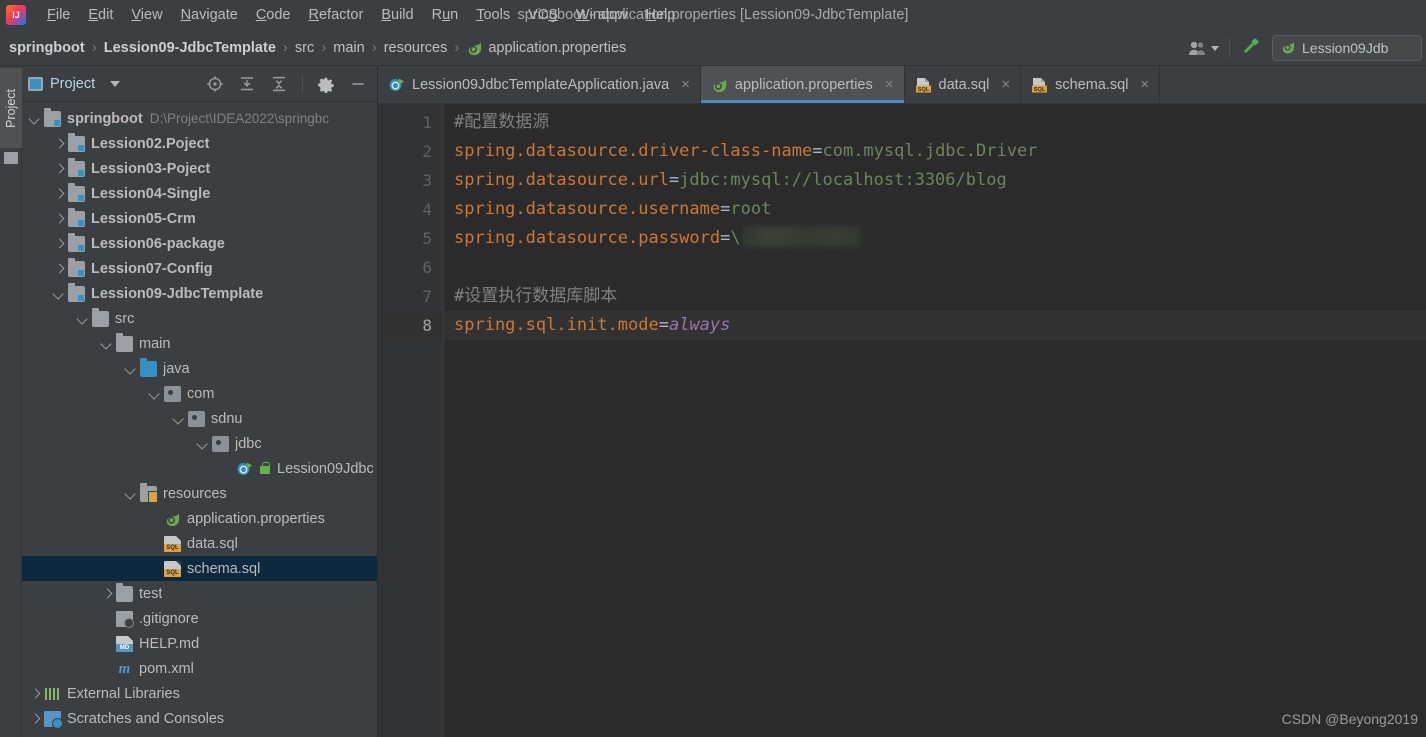 The image size is (1426, 737). Describe the element at coordinates (215, 84) in the screenshot. I see `locate-icon` at that location.